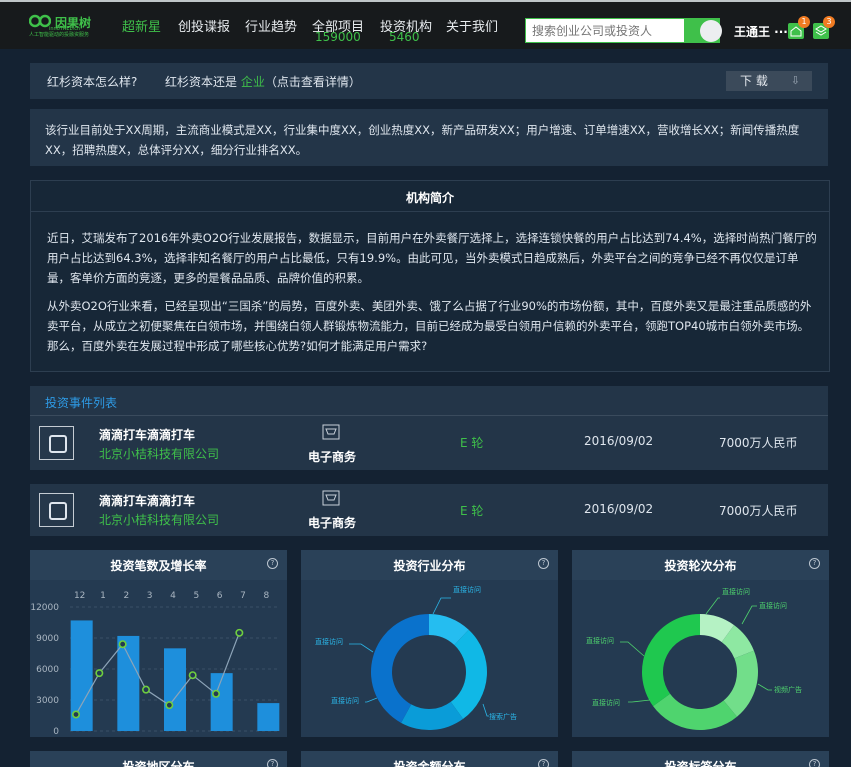 This screenshot has height=767, width=851. What do you see at coordinates (829, 22) in the screenshot?
I see `notification-badge: 3` at bounding box center [829, 22].